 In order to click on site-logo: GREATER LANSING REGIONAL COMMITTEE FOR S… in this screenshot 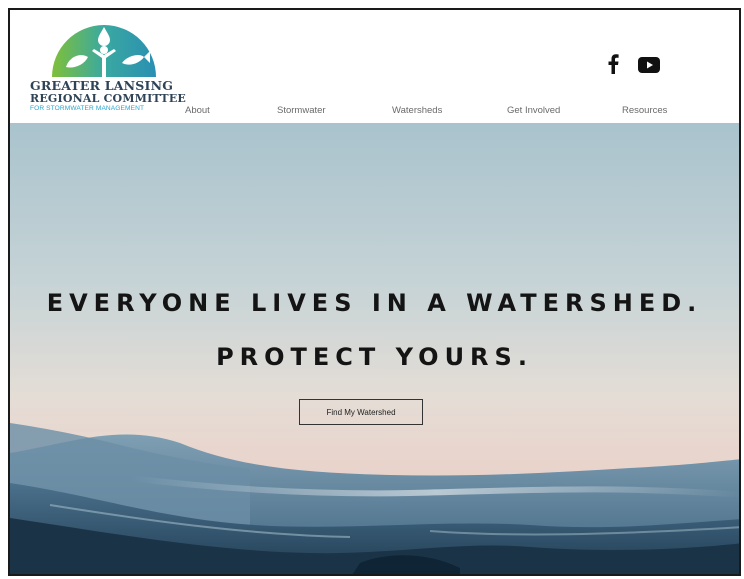, I will do `click(108, 68)`.